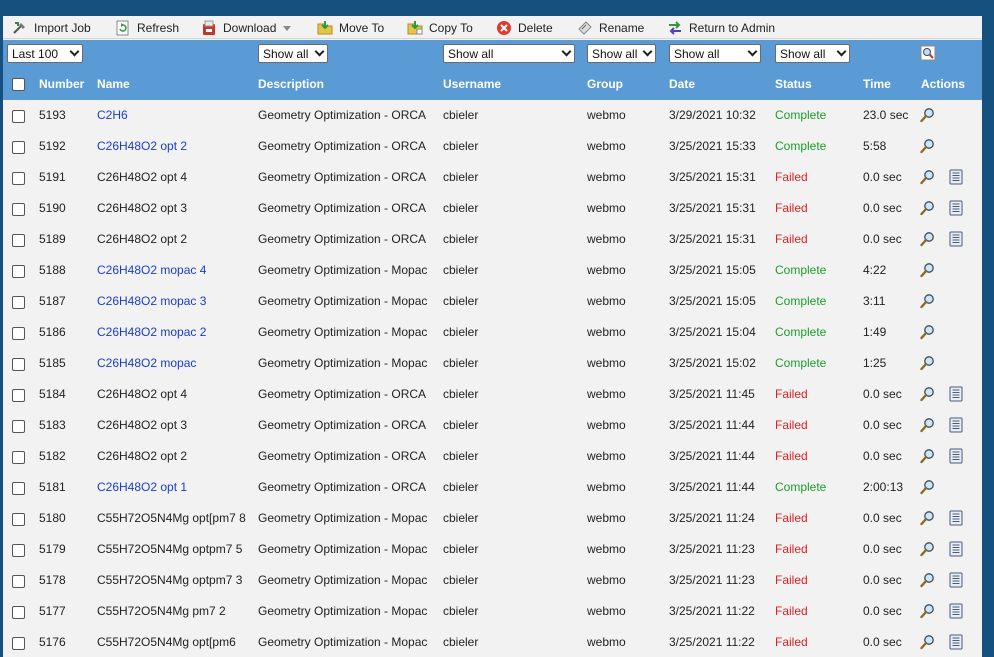 The image size is (994, 657). Describe the element at coordinates (112, 115) in the screenshot. I see `job-name-link: C2H6` at that location.